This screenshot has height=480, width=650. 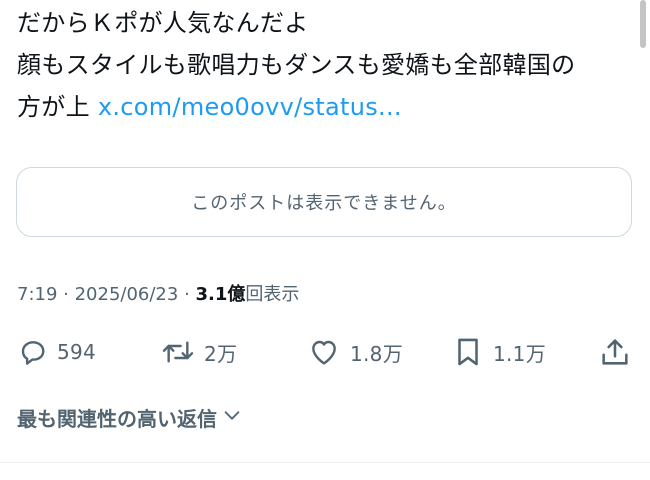 I want to click on quoted-post-card: このポストは表示できません。, so click(x=324, y=202).